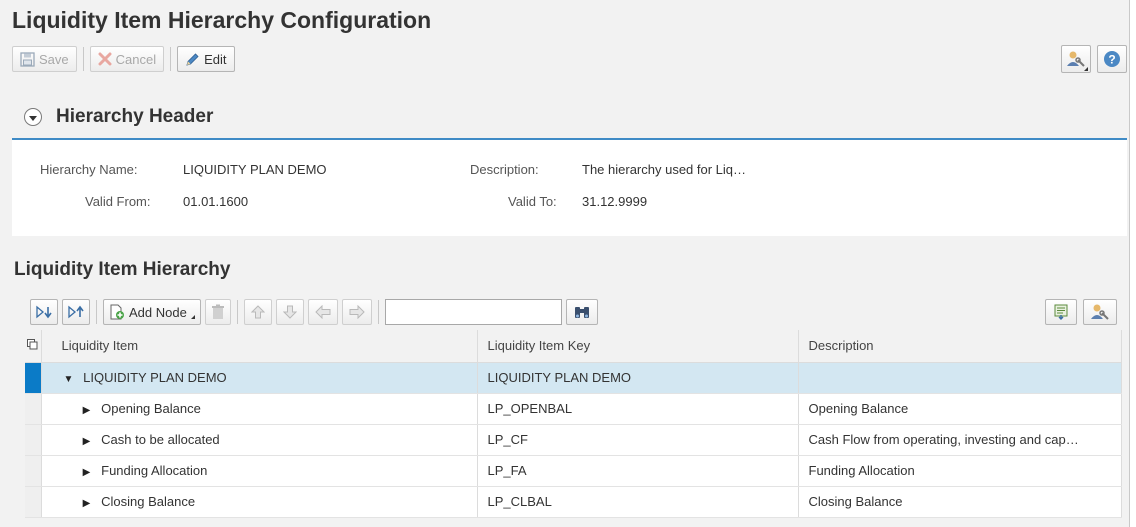  I want to click on hierarchy-header-bar: Hierarchy Header, so click(569, 118).